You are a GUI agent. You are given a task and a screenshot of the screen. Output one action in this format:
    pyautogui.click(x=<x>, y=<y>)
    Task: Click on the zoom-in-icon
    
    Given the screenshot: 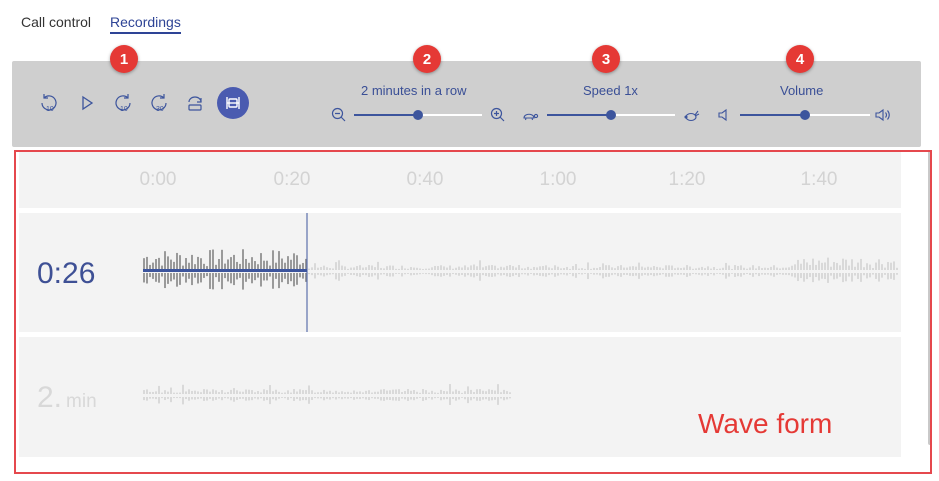 What is the action you would take?
    pyautogui.click(x=498, y=115)
    